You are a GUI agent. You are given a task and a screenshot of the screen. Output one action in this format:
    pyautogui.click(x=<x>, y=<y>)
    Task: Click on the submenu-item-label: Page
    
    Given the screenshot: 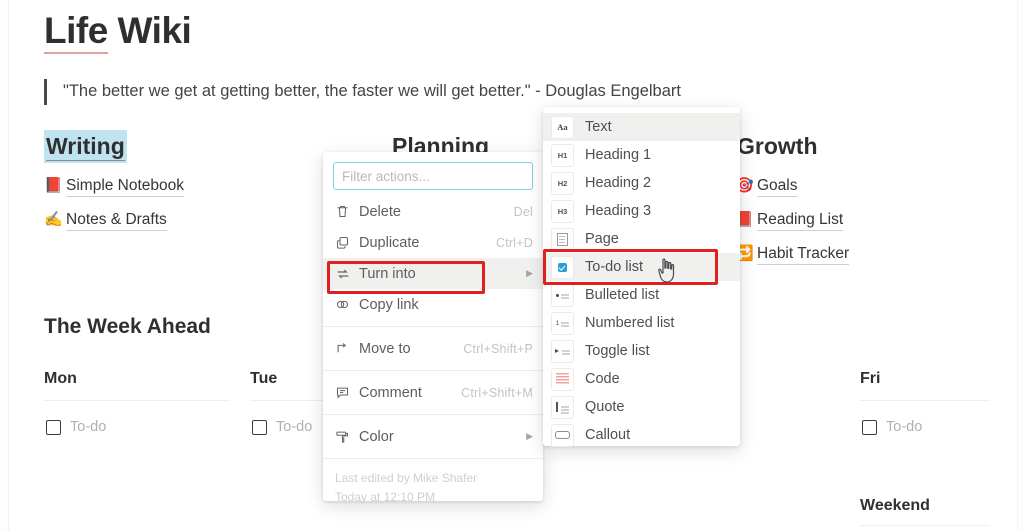 What is the action you would take?
    pyautogui.click(x=602, y=239)
    